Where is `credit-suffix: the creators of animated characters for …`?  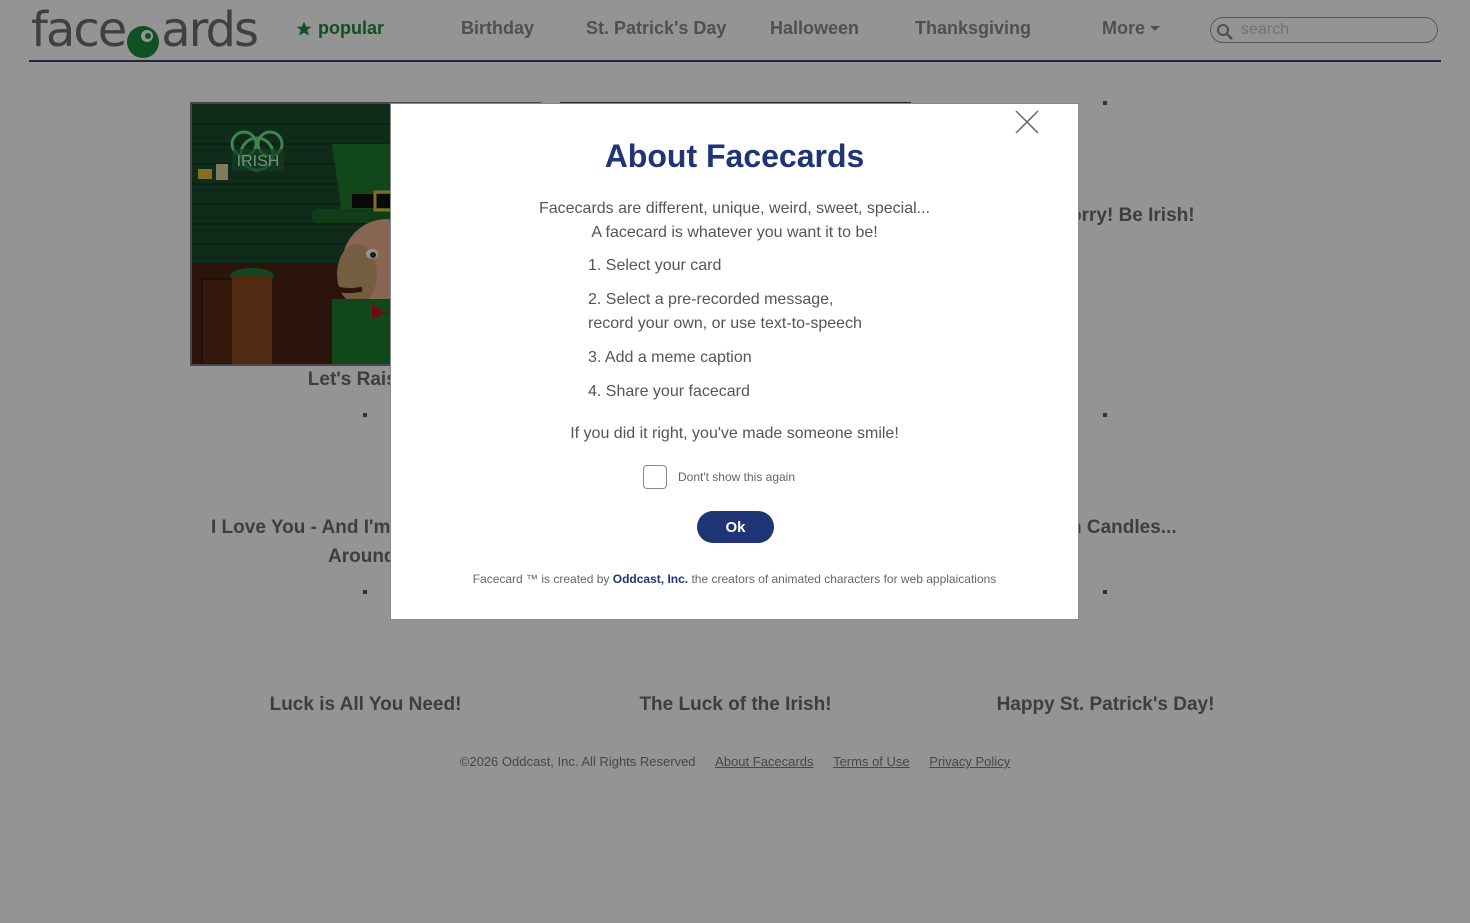
credit-suffix: the creators of animated characters for … is located at coordinates (844, 579).